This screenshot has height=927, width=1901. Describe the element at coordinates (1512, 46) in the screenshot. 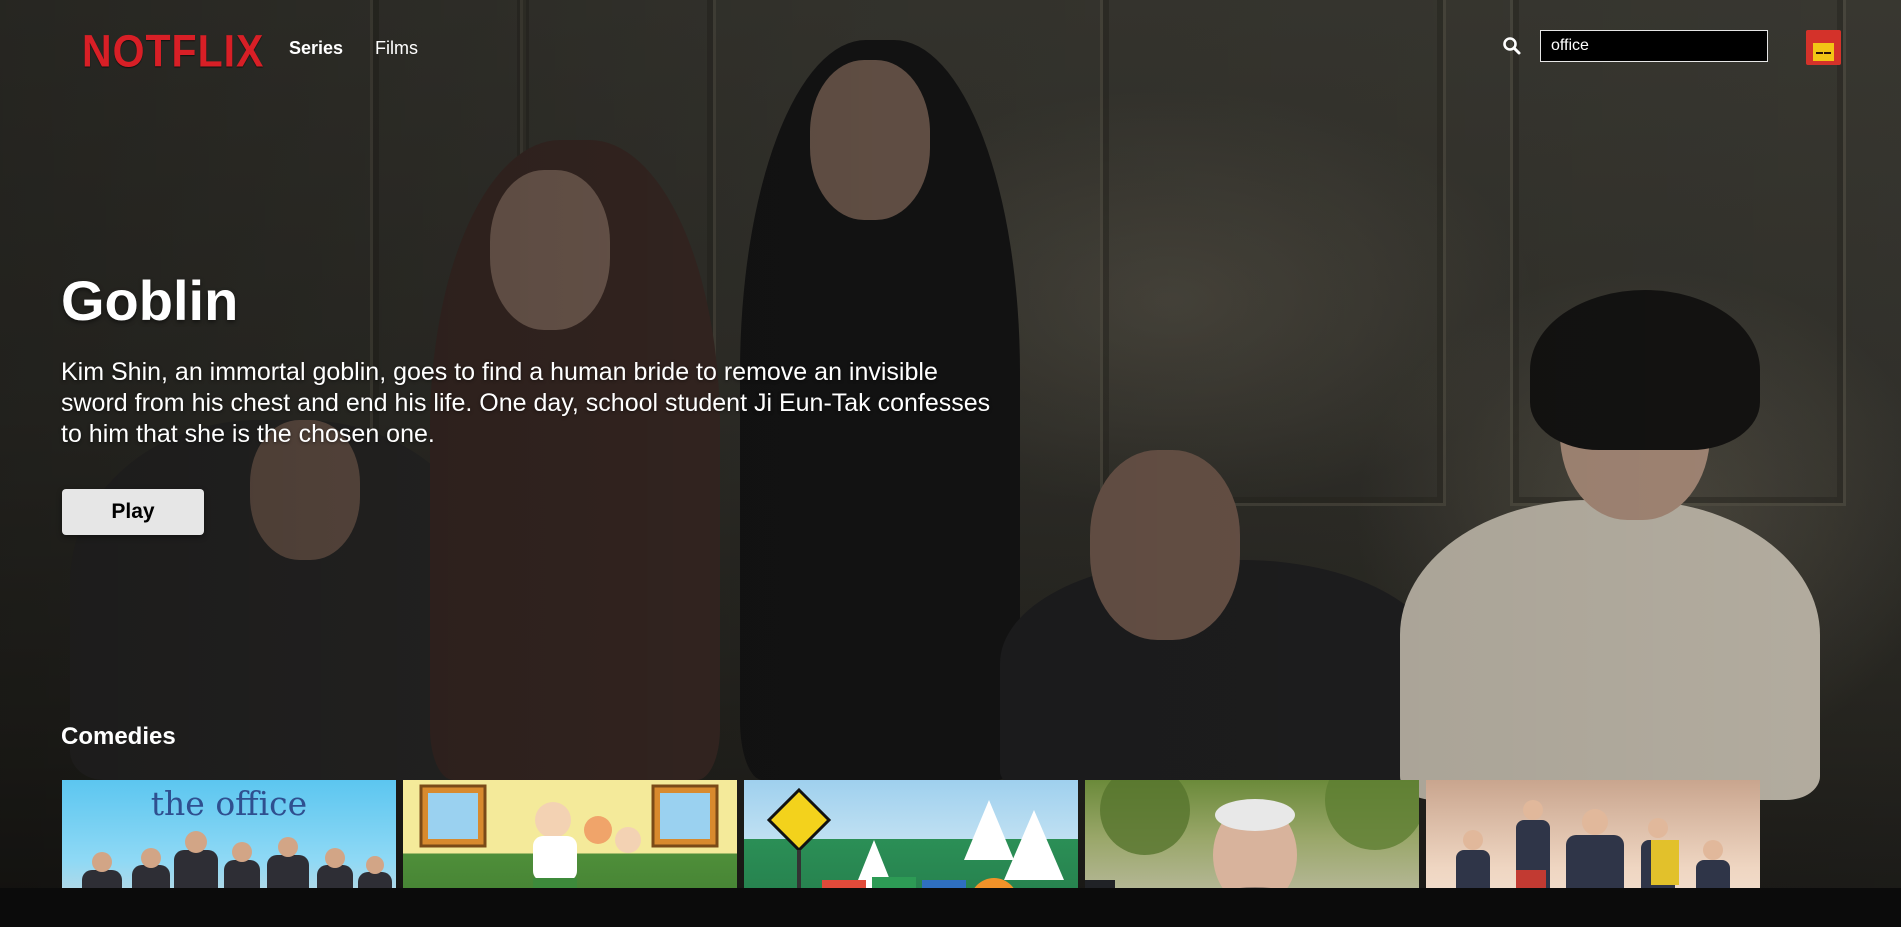

I see `search-icon` at that location.